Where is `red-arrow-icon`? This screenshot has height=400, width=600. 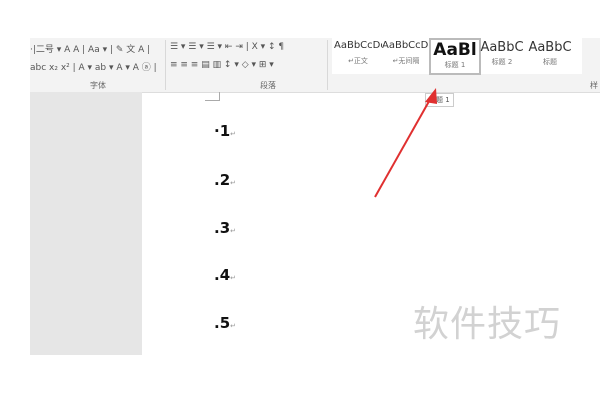
red-arrow-icon is located at coordinates (405, 143).